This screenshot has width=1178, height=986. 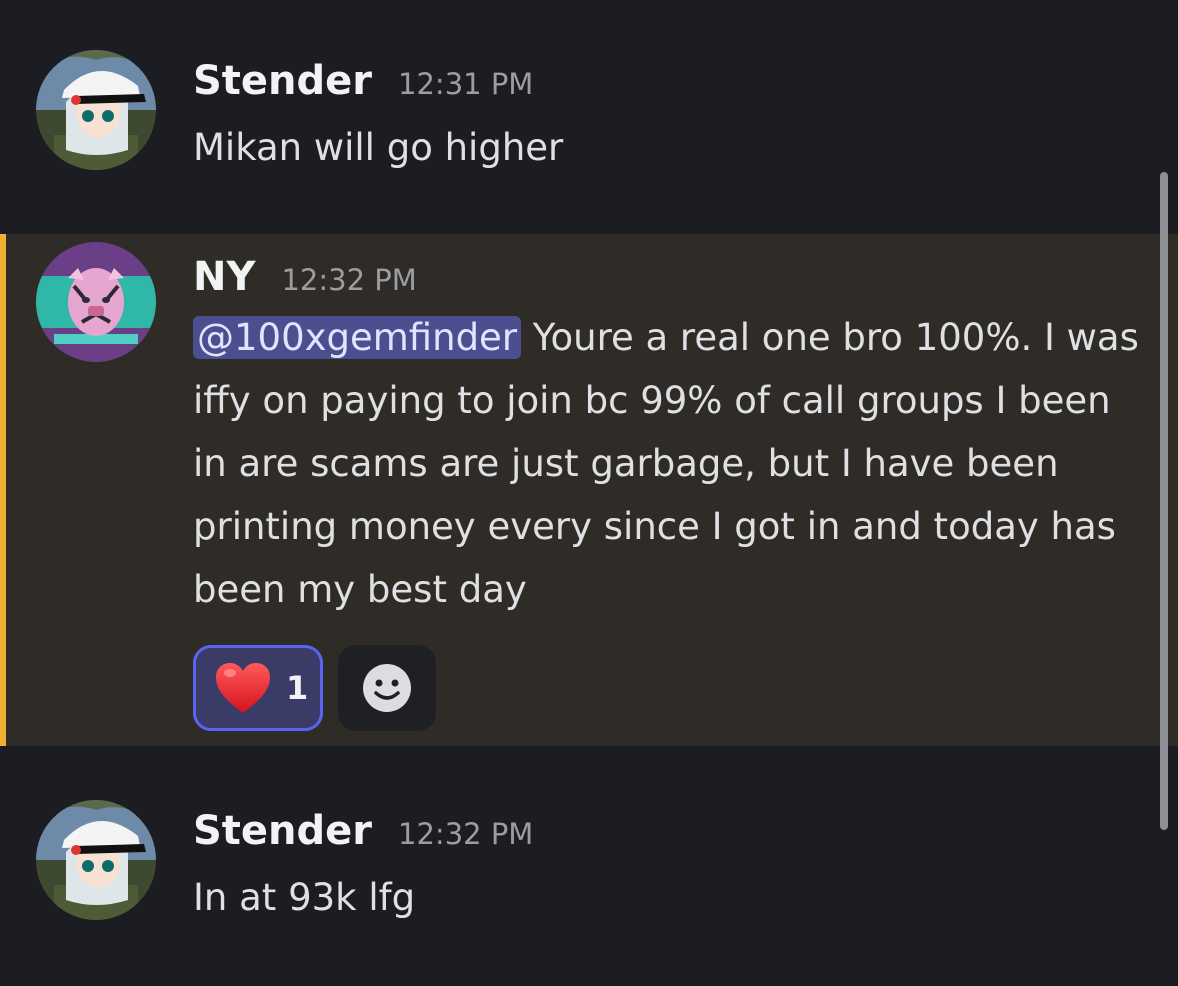 I want to click on pink-tiger-avatar-icon, so click(x=96, y=302).